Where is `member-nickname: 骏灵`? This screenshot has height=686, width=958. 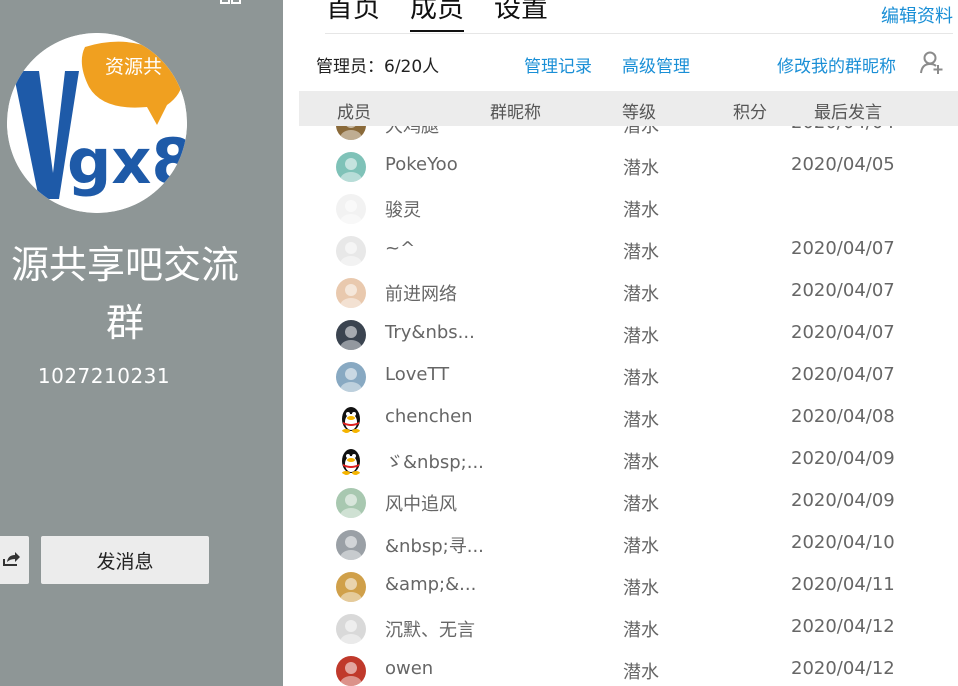 member-nickname: 骏灵 is located at coordinates (403, 210).